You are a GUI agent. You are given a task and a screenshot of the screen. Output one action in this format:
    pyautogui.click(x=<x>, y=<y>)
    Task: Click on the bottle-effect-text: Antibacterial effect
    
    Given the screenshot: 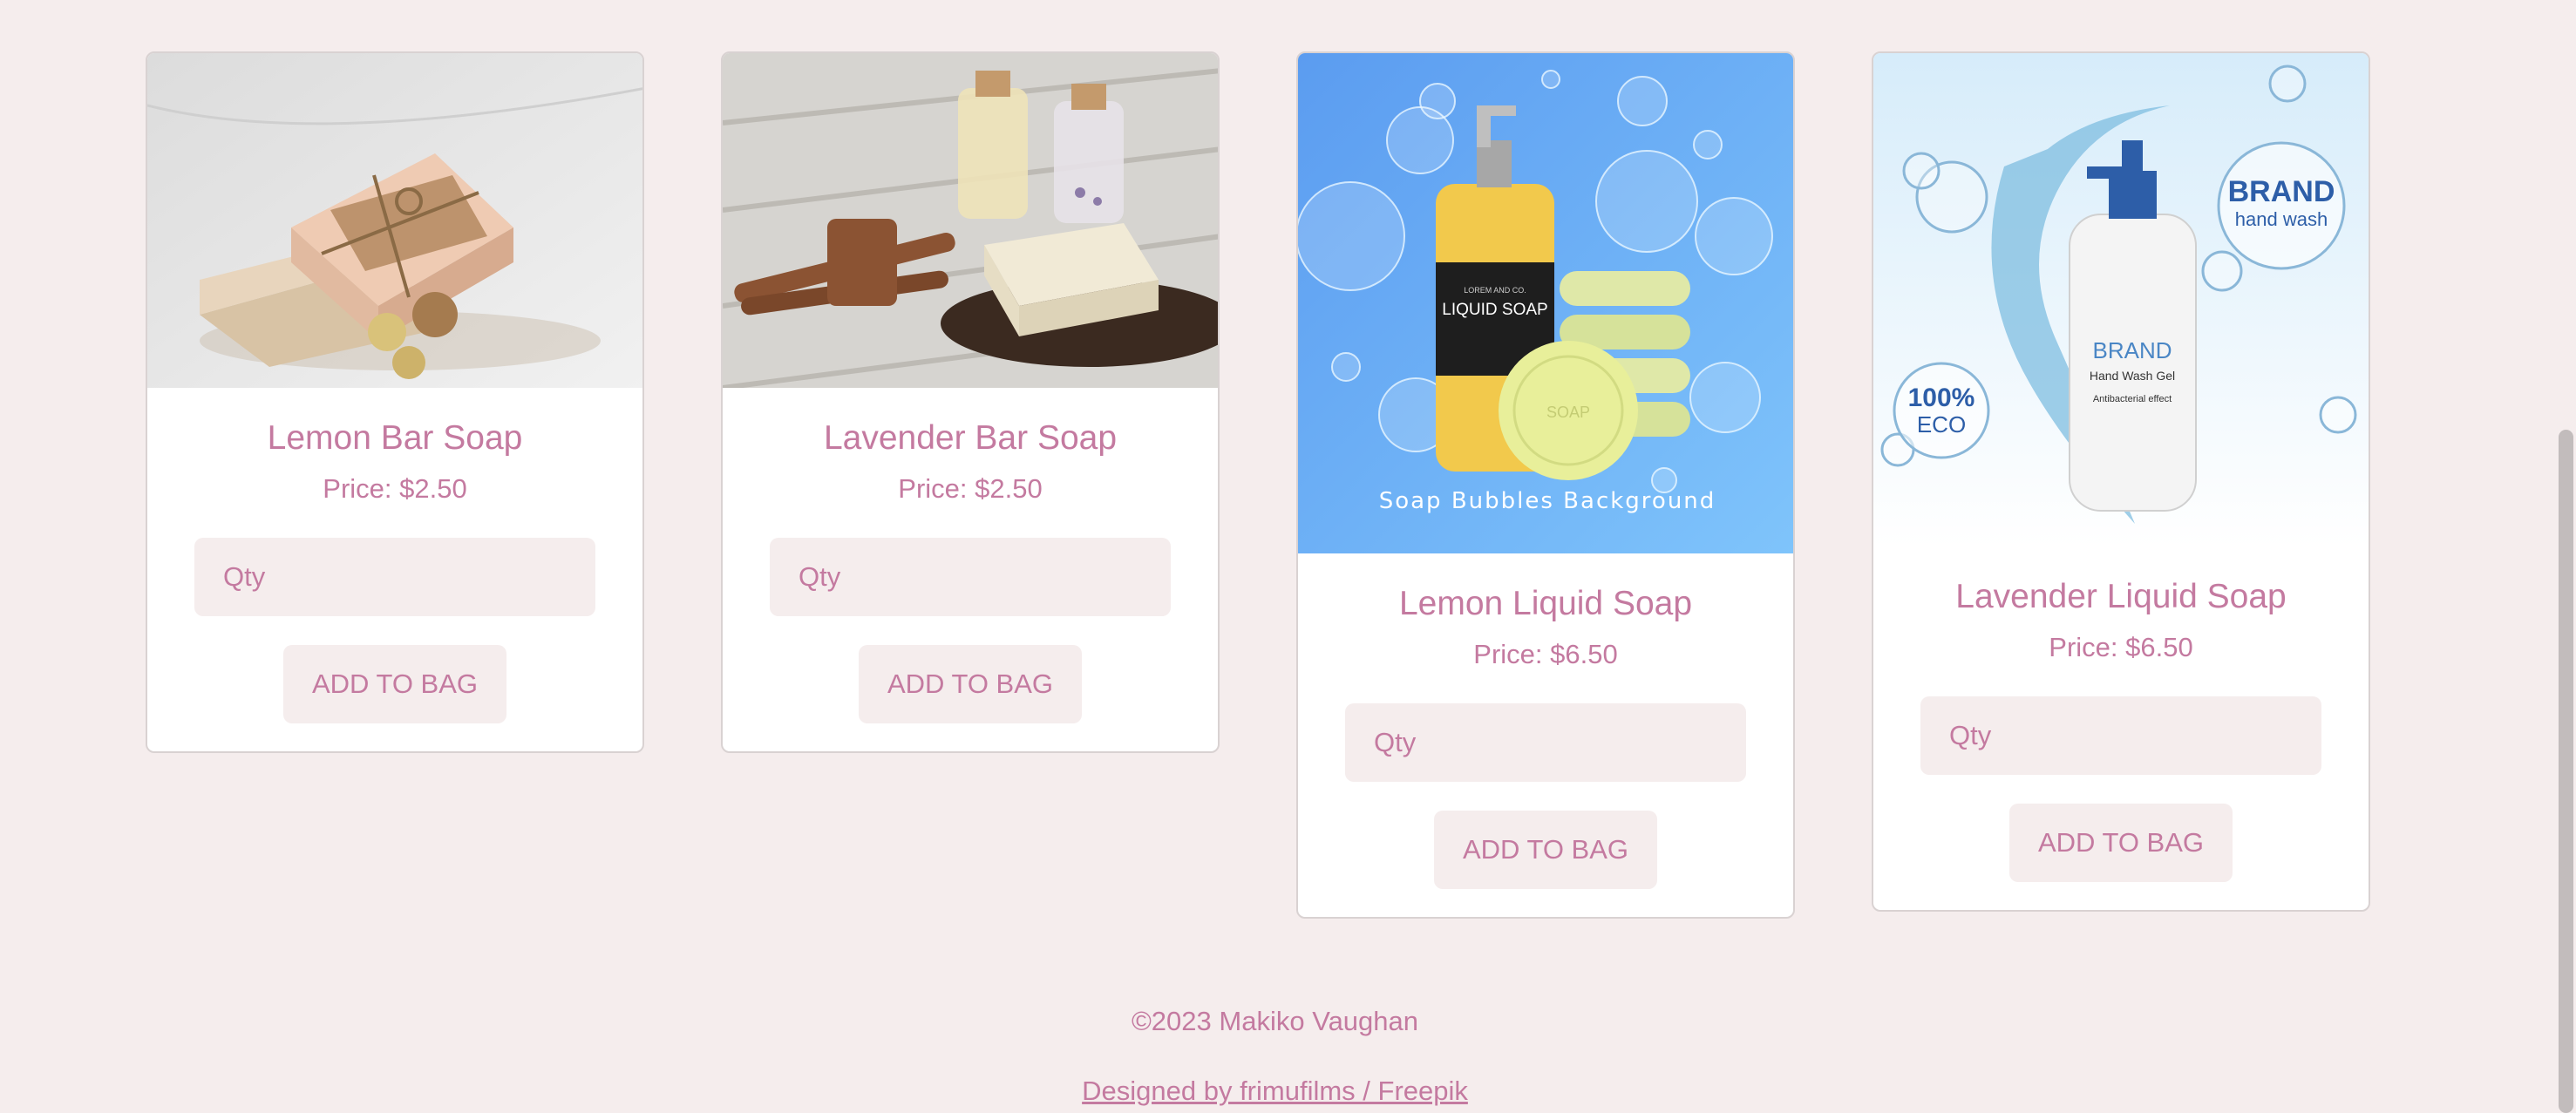 What is the action you would take?
    pyautogui.click(x=2132, y=399)
    